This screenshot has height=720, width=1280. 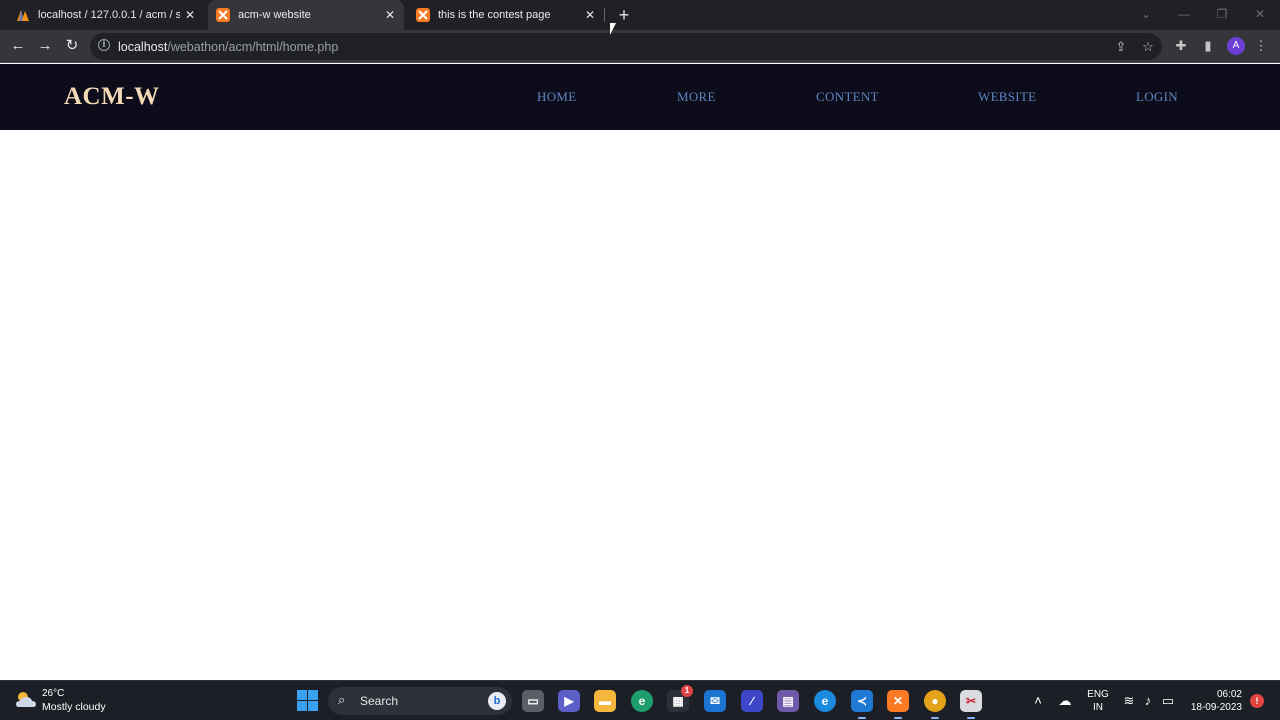 What do you see at coordinates (74, 707) in the screenshot?
I see `weather-description: Mostly cloudy` at bounding box center [74, 707].